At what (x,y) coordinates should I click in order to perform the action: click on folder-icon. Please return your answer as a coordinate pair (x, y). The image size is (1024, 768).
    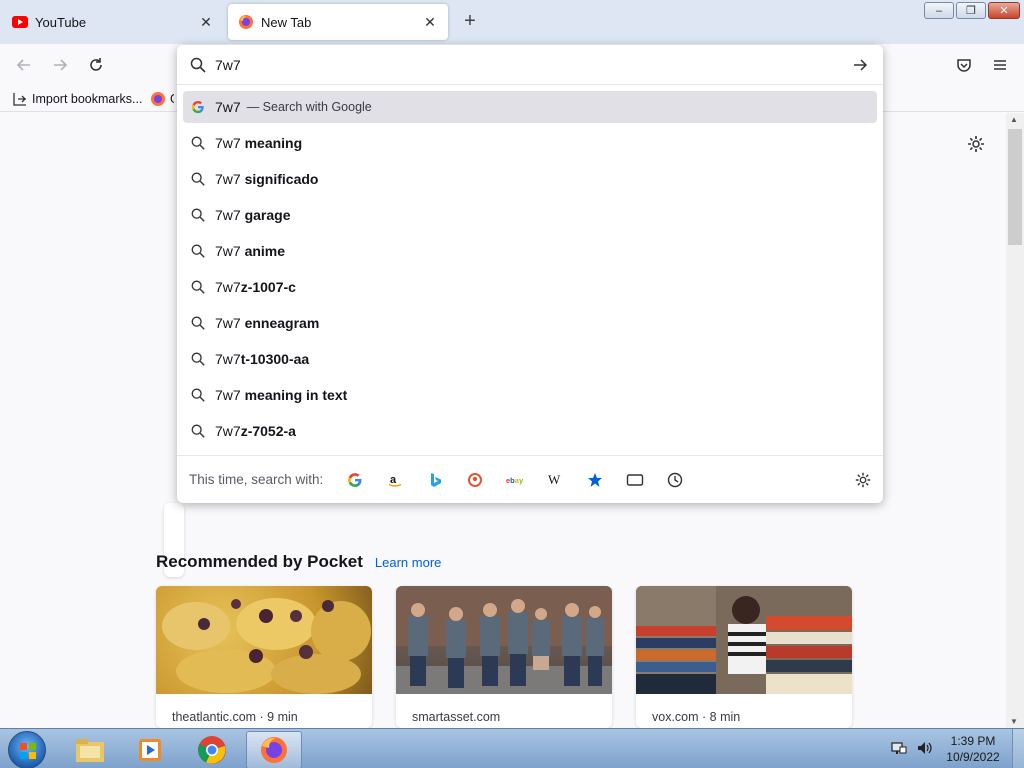
    Looking at the image, I should click on (90, 750).